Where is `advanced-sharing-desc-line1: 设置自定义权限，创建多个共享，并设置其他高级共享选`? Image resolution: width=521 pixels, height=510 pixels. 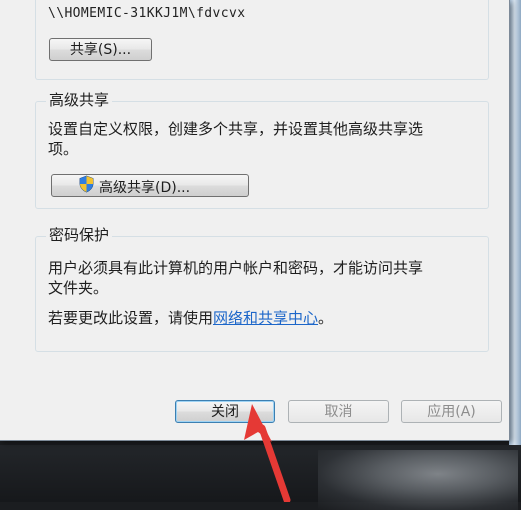 advanced-sharing-desc-line1: 设置自定义权限，创建多个共享，并设置其他高级共享选 is located at coordinates (236, 129).